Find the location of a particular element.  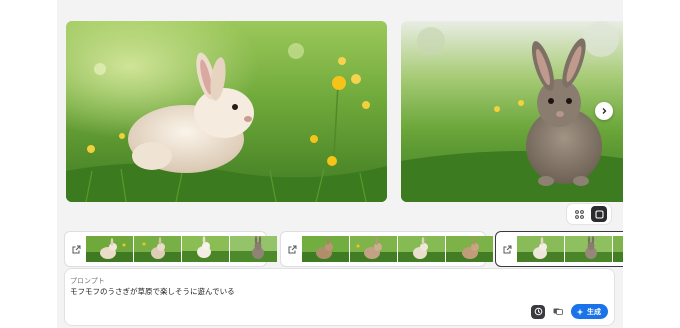

prompt-label: プロンプト is located at coordinates (87, 281).